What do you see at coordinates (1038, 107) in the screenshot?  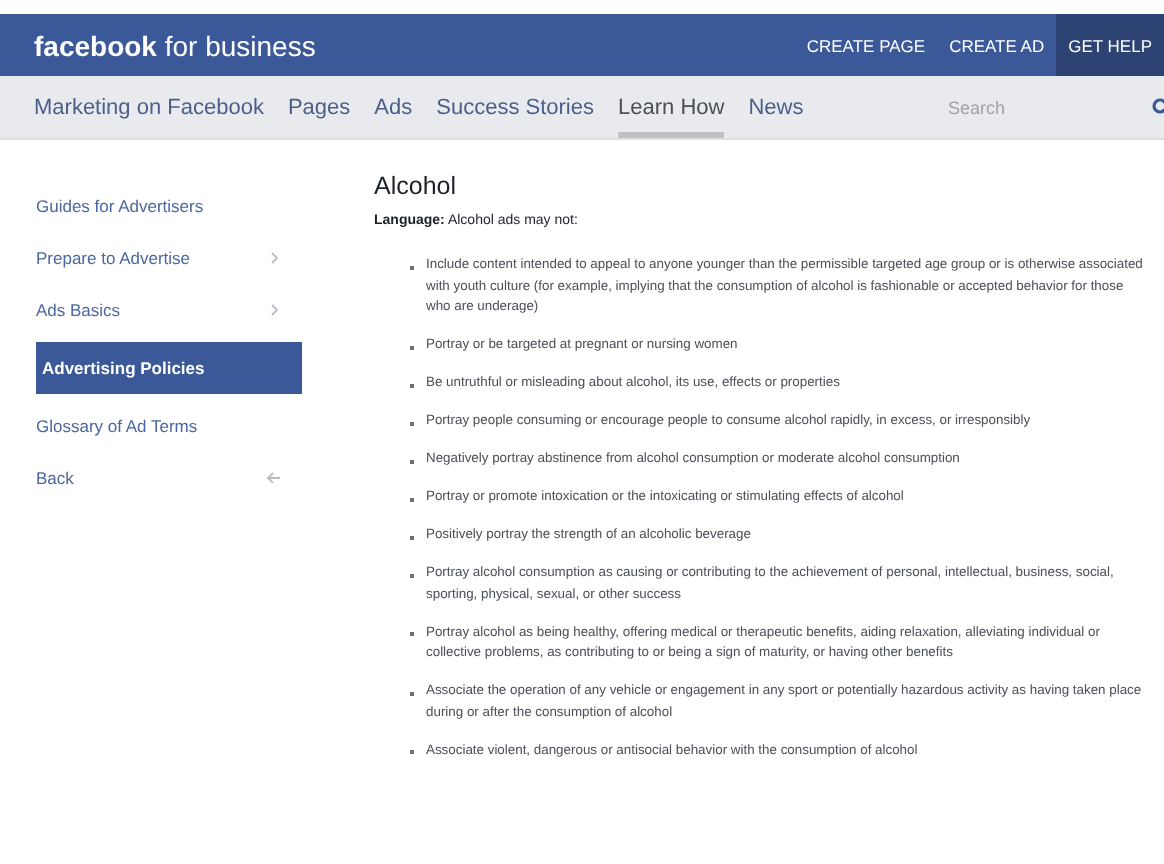 I see `search-field: Search` at bounding box center [1038, 107].